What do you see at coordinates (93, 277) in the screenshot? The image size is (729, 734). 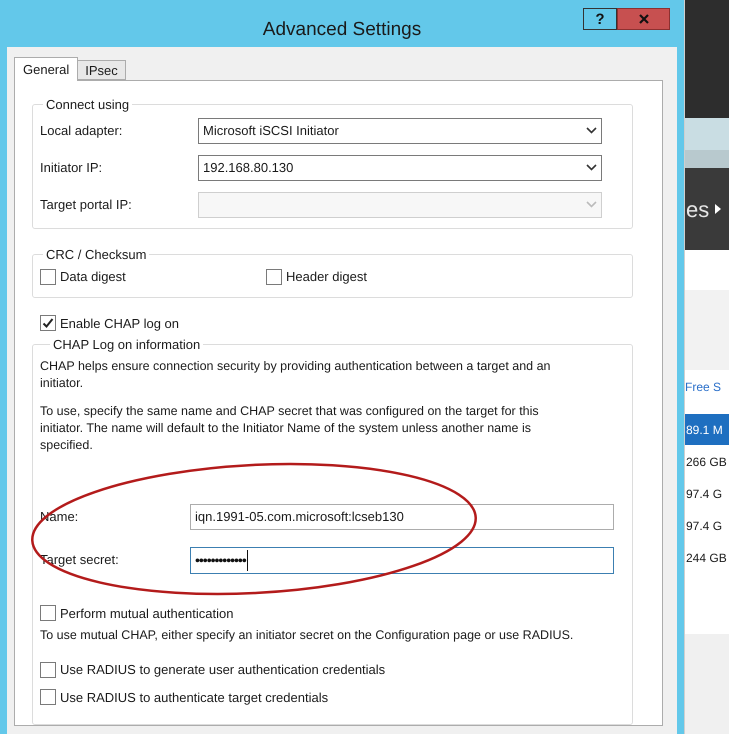 I see `checkbox-label: Data digest` at bounding box center [93, 277].